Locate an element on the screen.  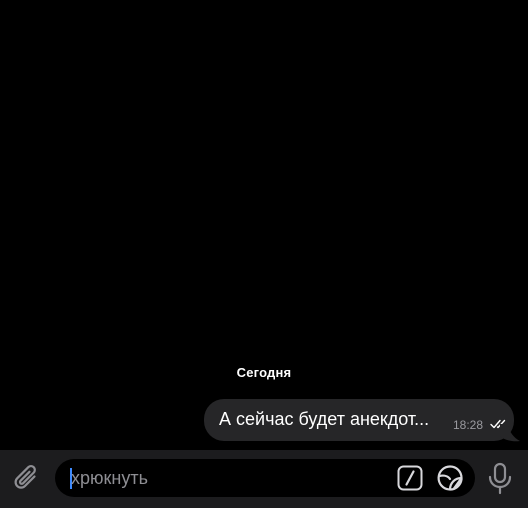
message-composer: хрюкнуть is located at coordinates (264, 479).